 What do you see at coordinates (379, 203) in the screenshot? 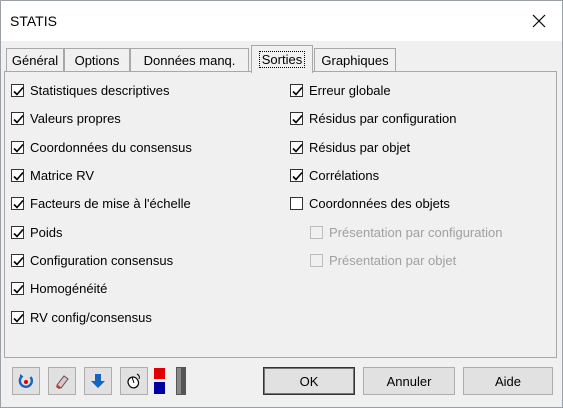
I see `option-label: Coordonnées des objets` at bounding box center [379, 203].